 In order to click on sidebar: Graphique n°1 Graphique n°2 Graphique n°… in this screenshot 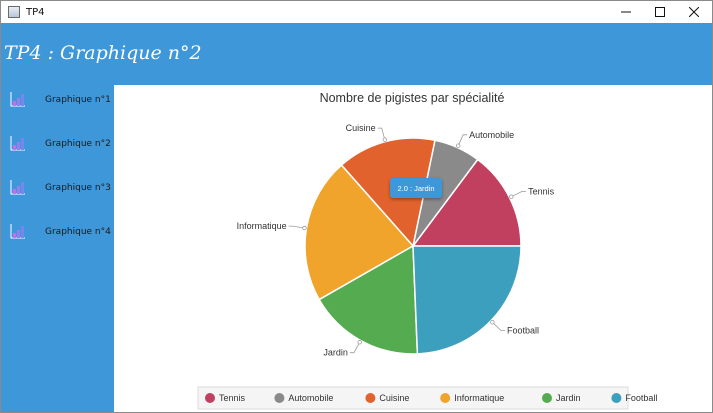, I will do `click(57, 248)`.